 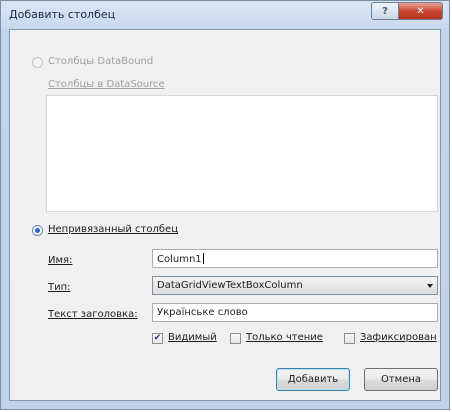 I want to click on name-input-value: Column1, so click(x=179, y=259).